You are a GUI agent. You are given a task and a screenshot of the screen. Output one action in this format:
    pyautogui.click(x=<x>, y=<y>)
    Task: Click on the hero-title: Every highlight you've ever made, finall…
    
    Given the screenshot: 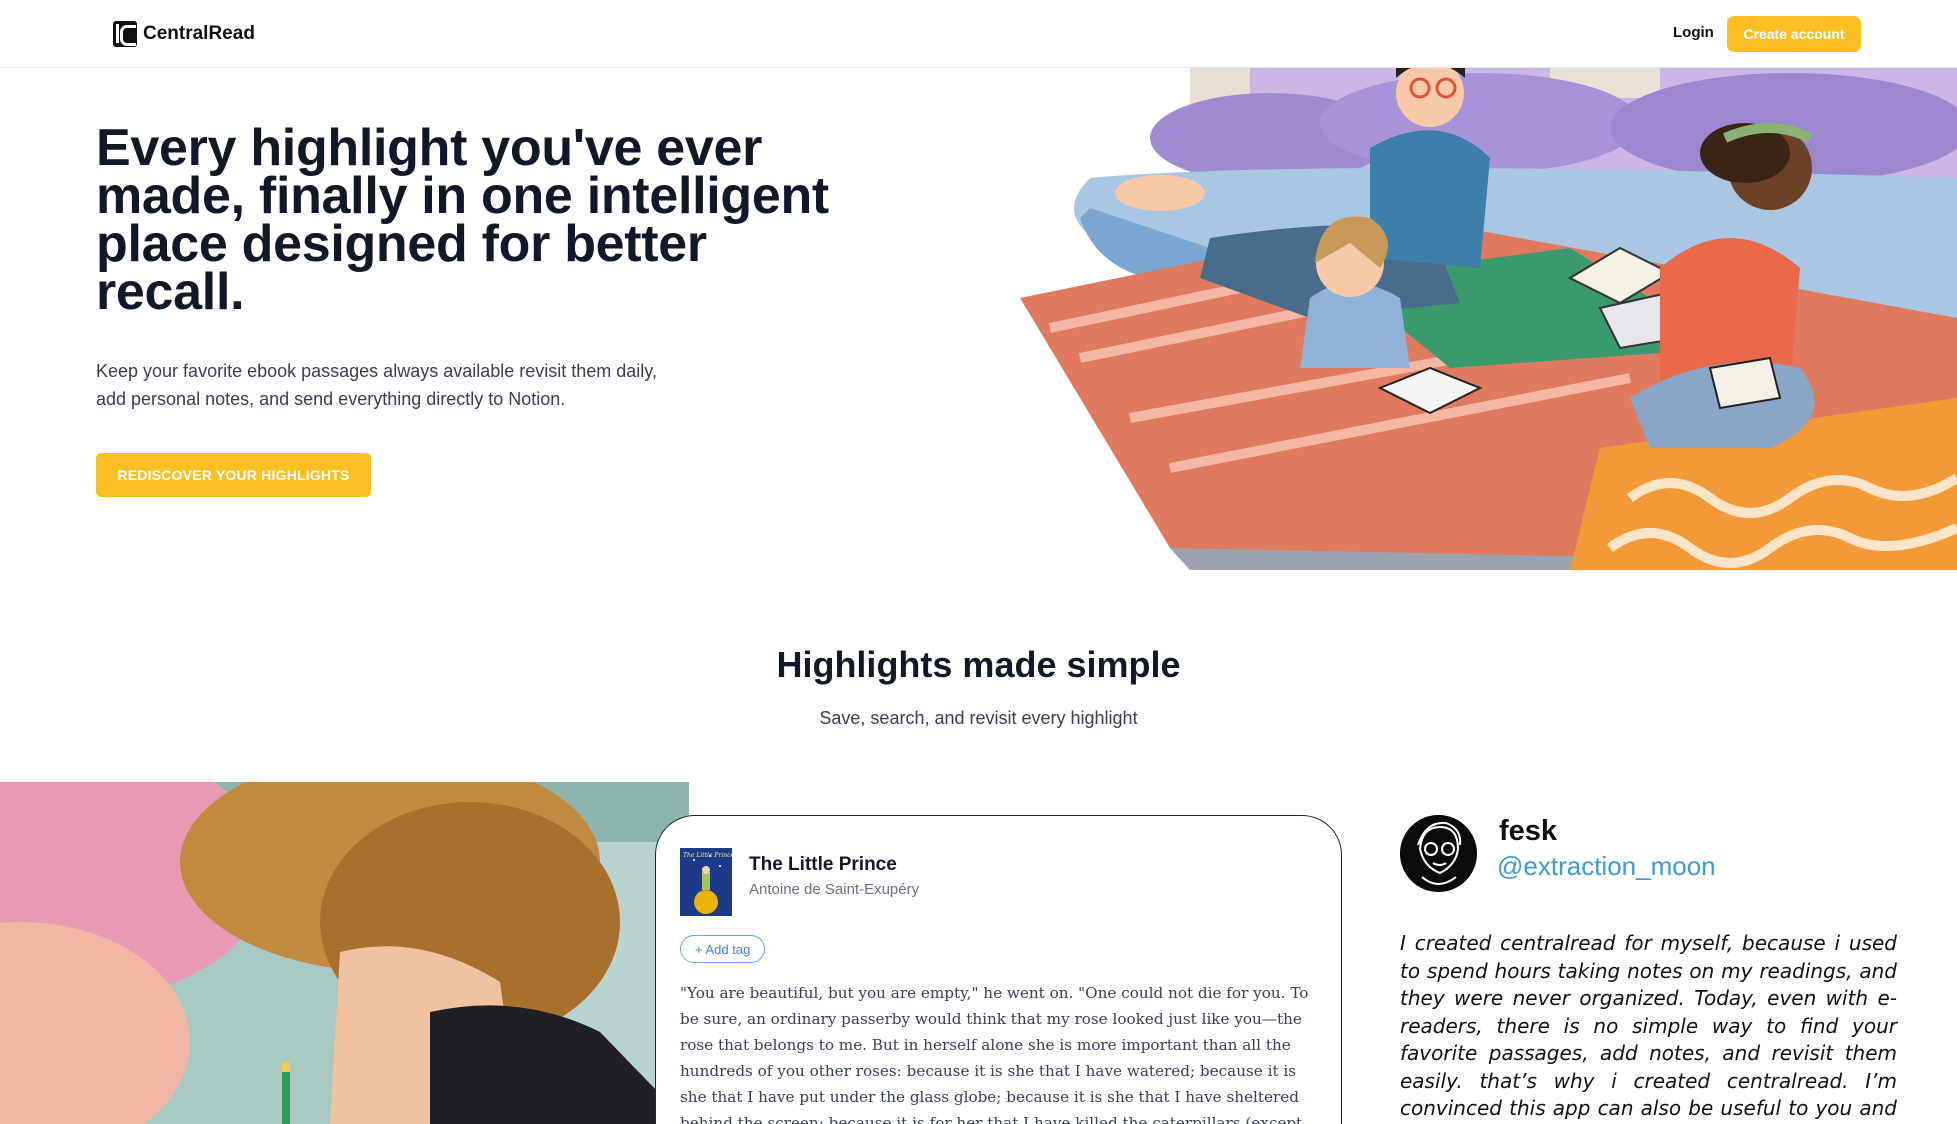 What is the action you would take?
    pyautogui.click(x=462, y=220)
    